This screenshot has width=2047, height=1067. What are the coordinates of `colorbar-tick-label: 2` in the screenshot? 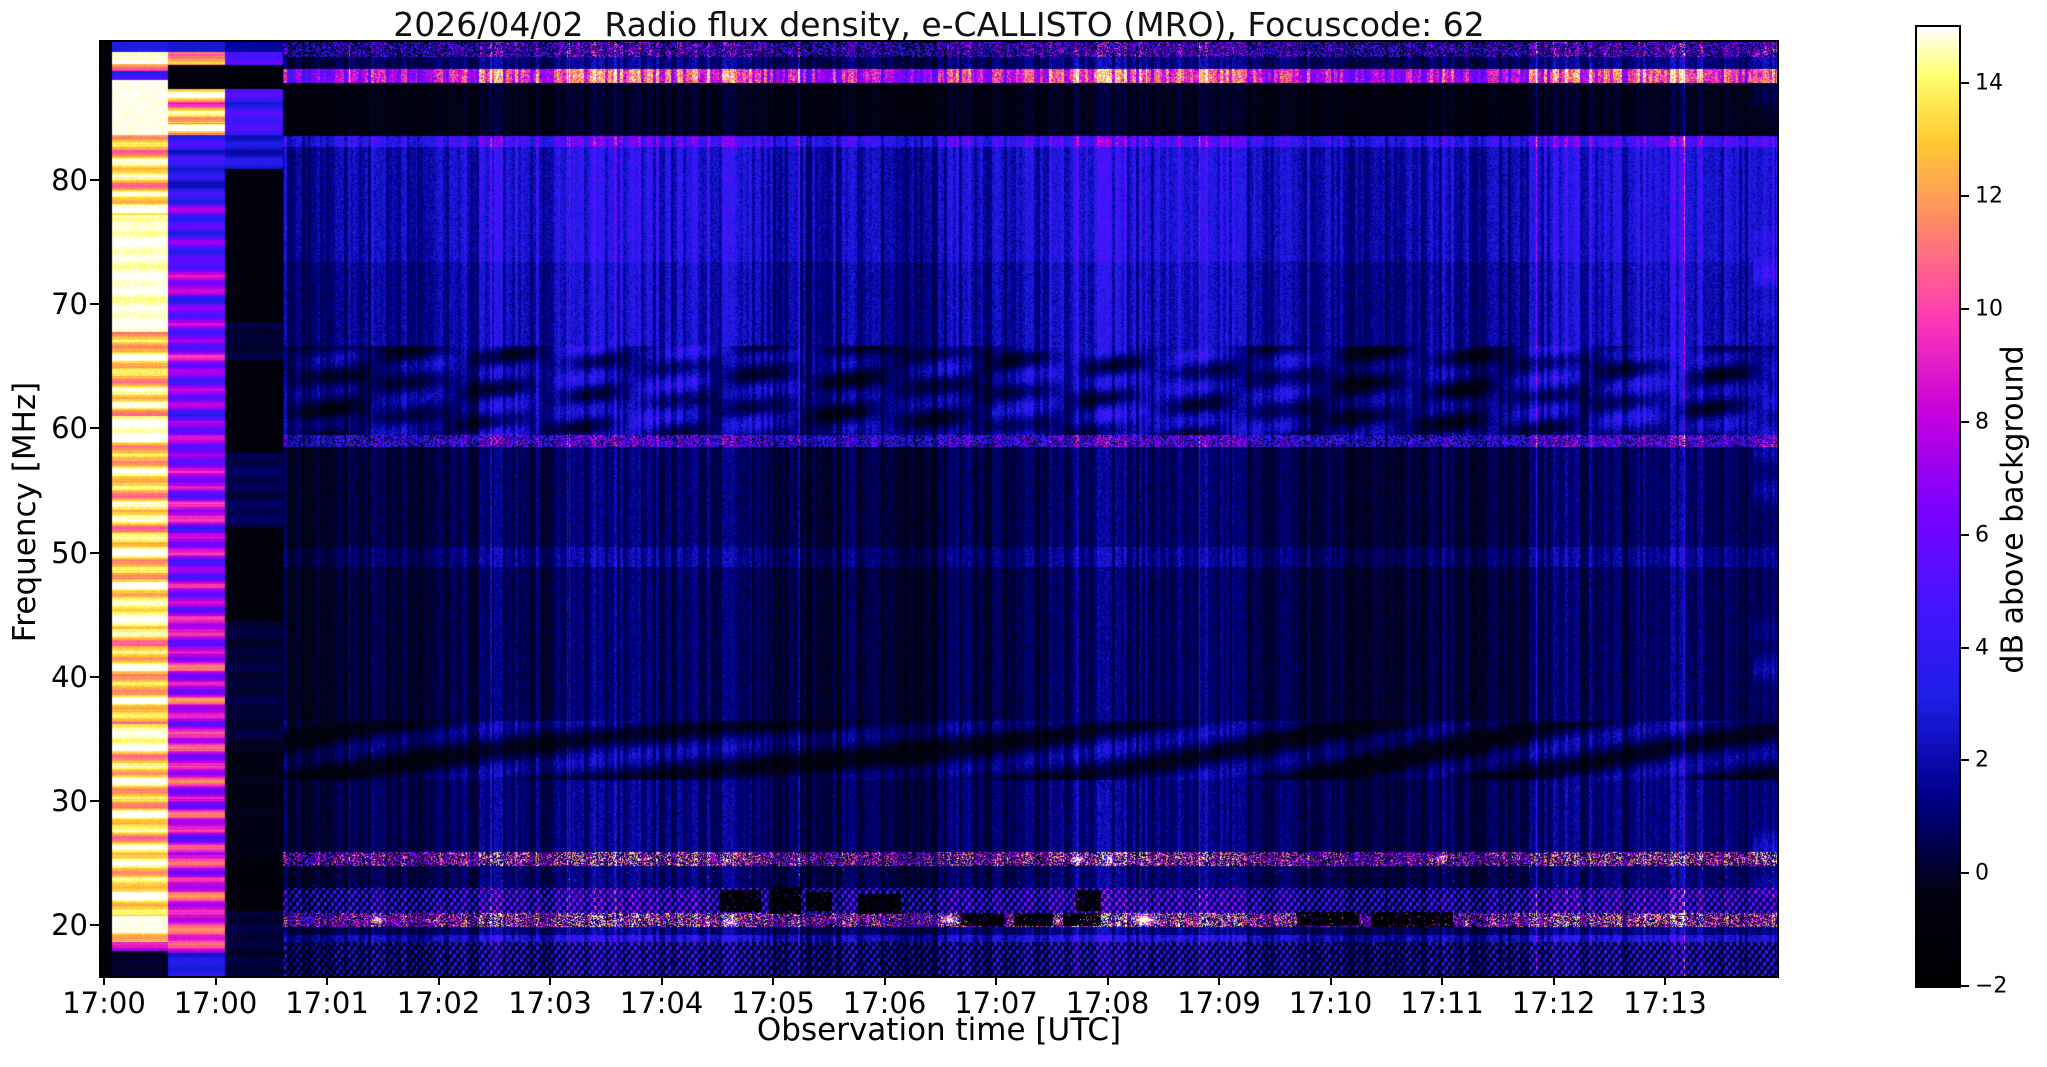 It's located at (1982, 760).